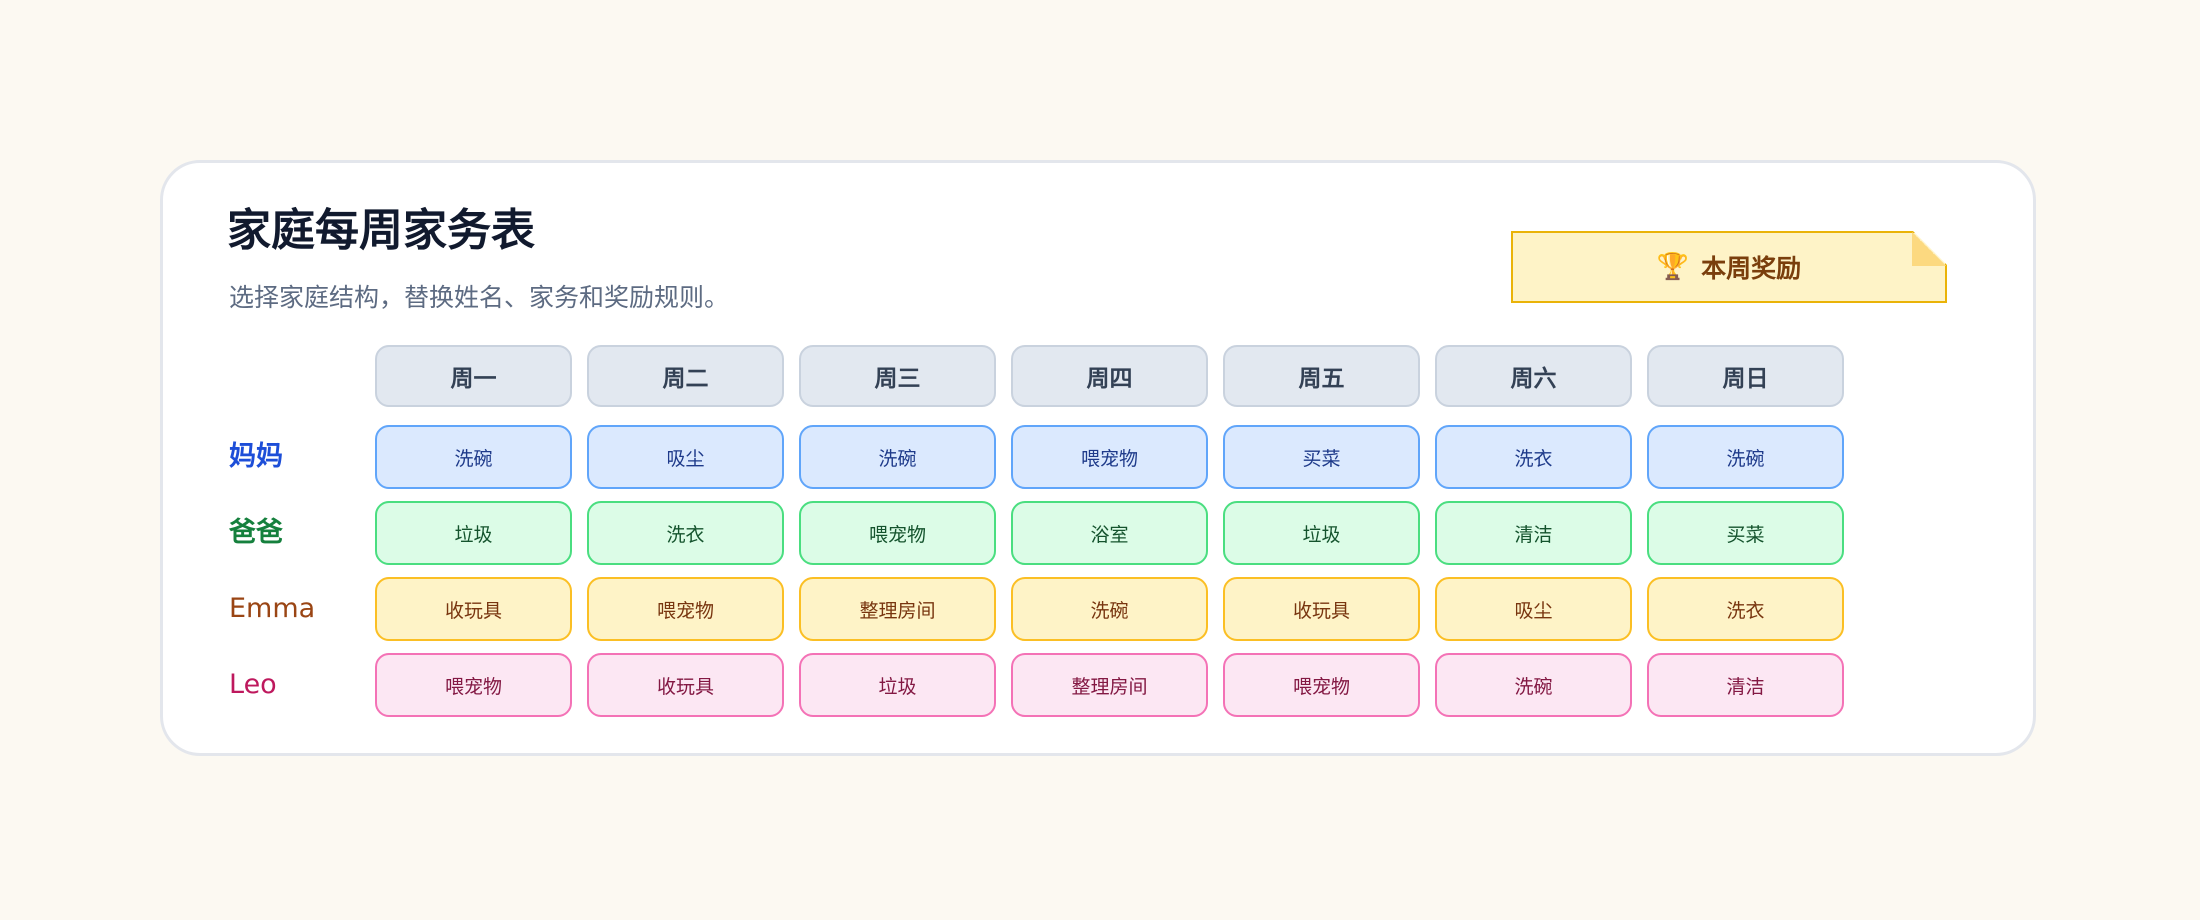 This screenshot has width=2200, height=920. What do you see at coordinates (272, 608) in the screenshot?
I see `member-name: Emma` at bounding box center [272, 608].